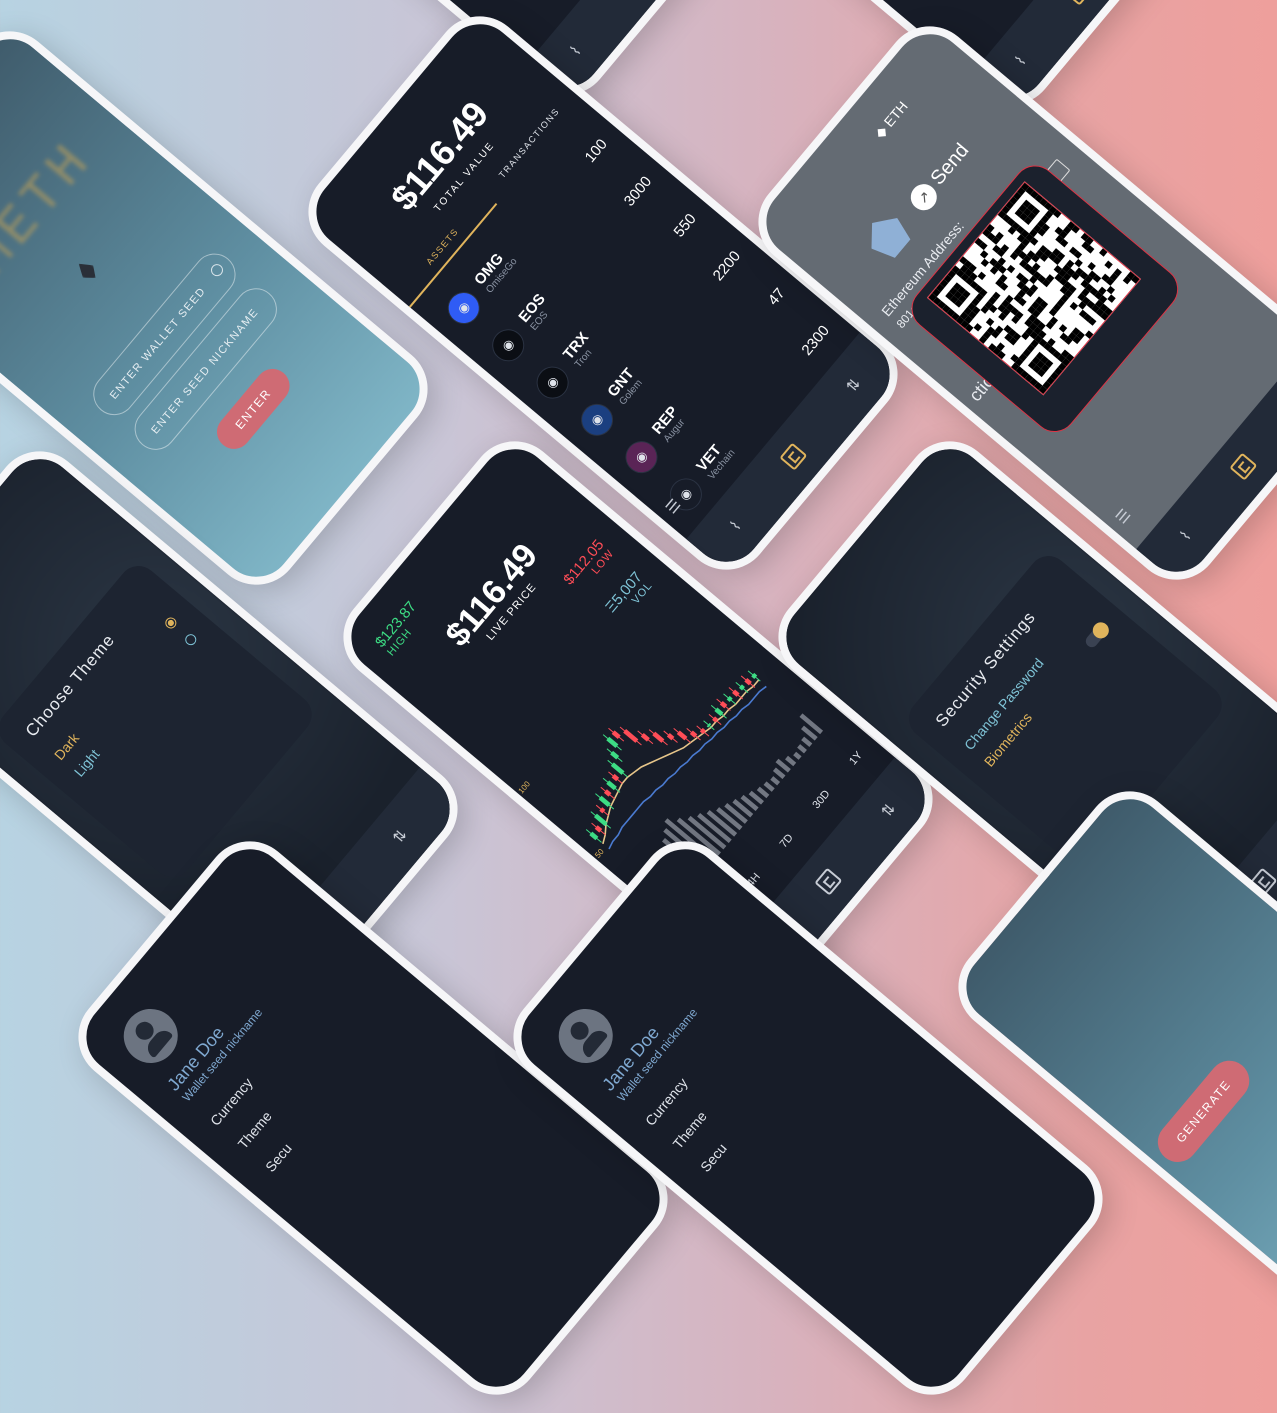  I want to click on axis-label: 100, so click(525, 787).